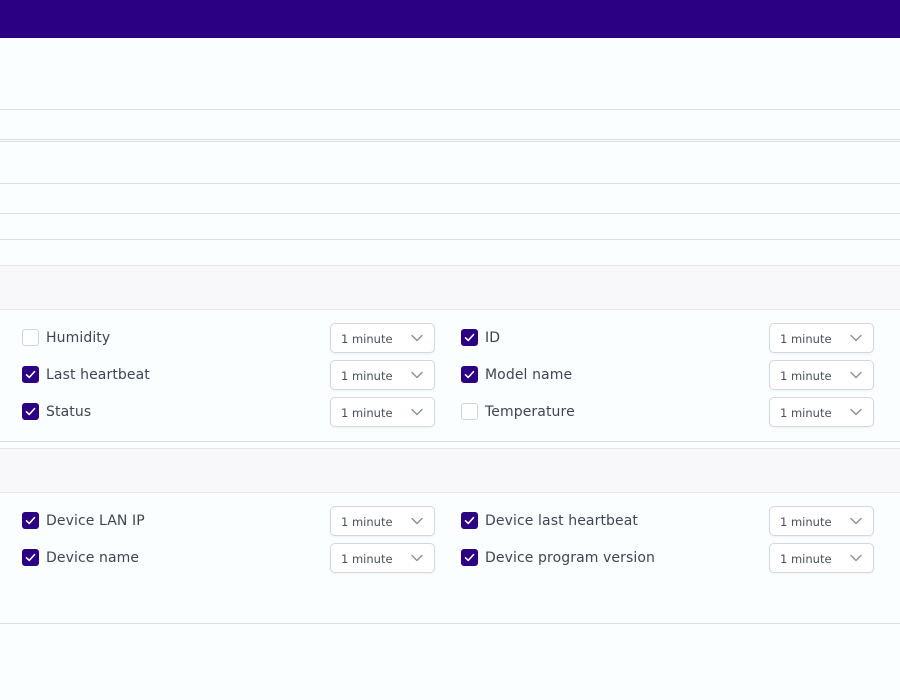 The height and width of the screenshot is (700, 900). Describe the element at coordinates (220, 375) in the screenshot. I see `field-row-last-heartbeat: Last heartbeat 1 minute` at that location.